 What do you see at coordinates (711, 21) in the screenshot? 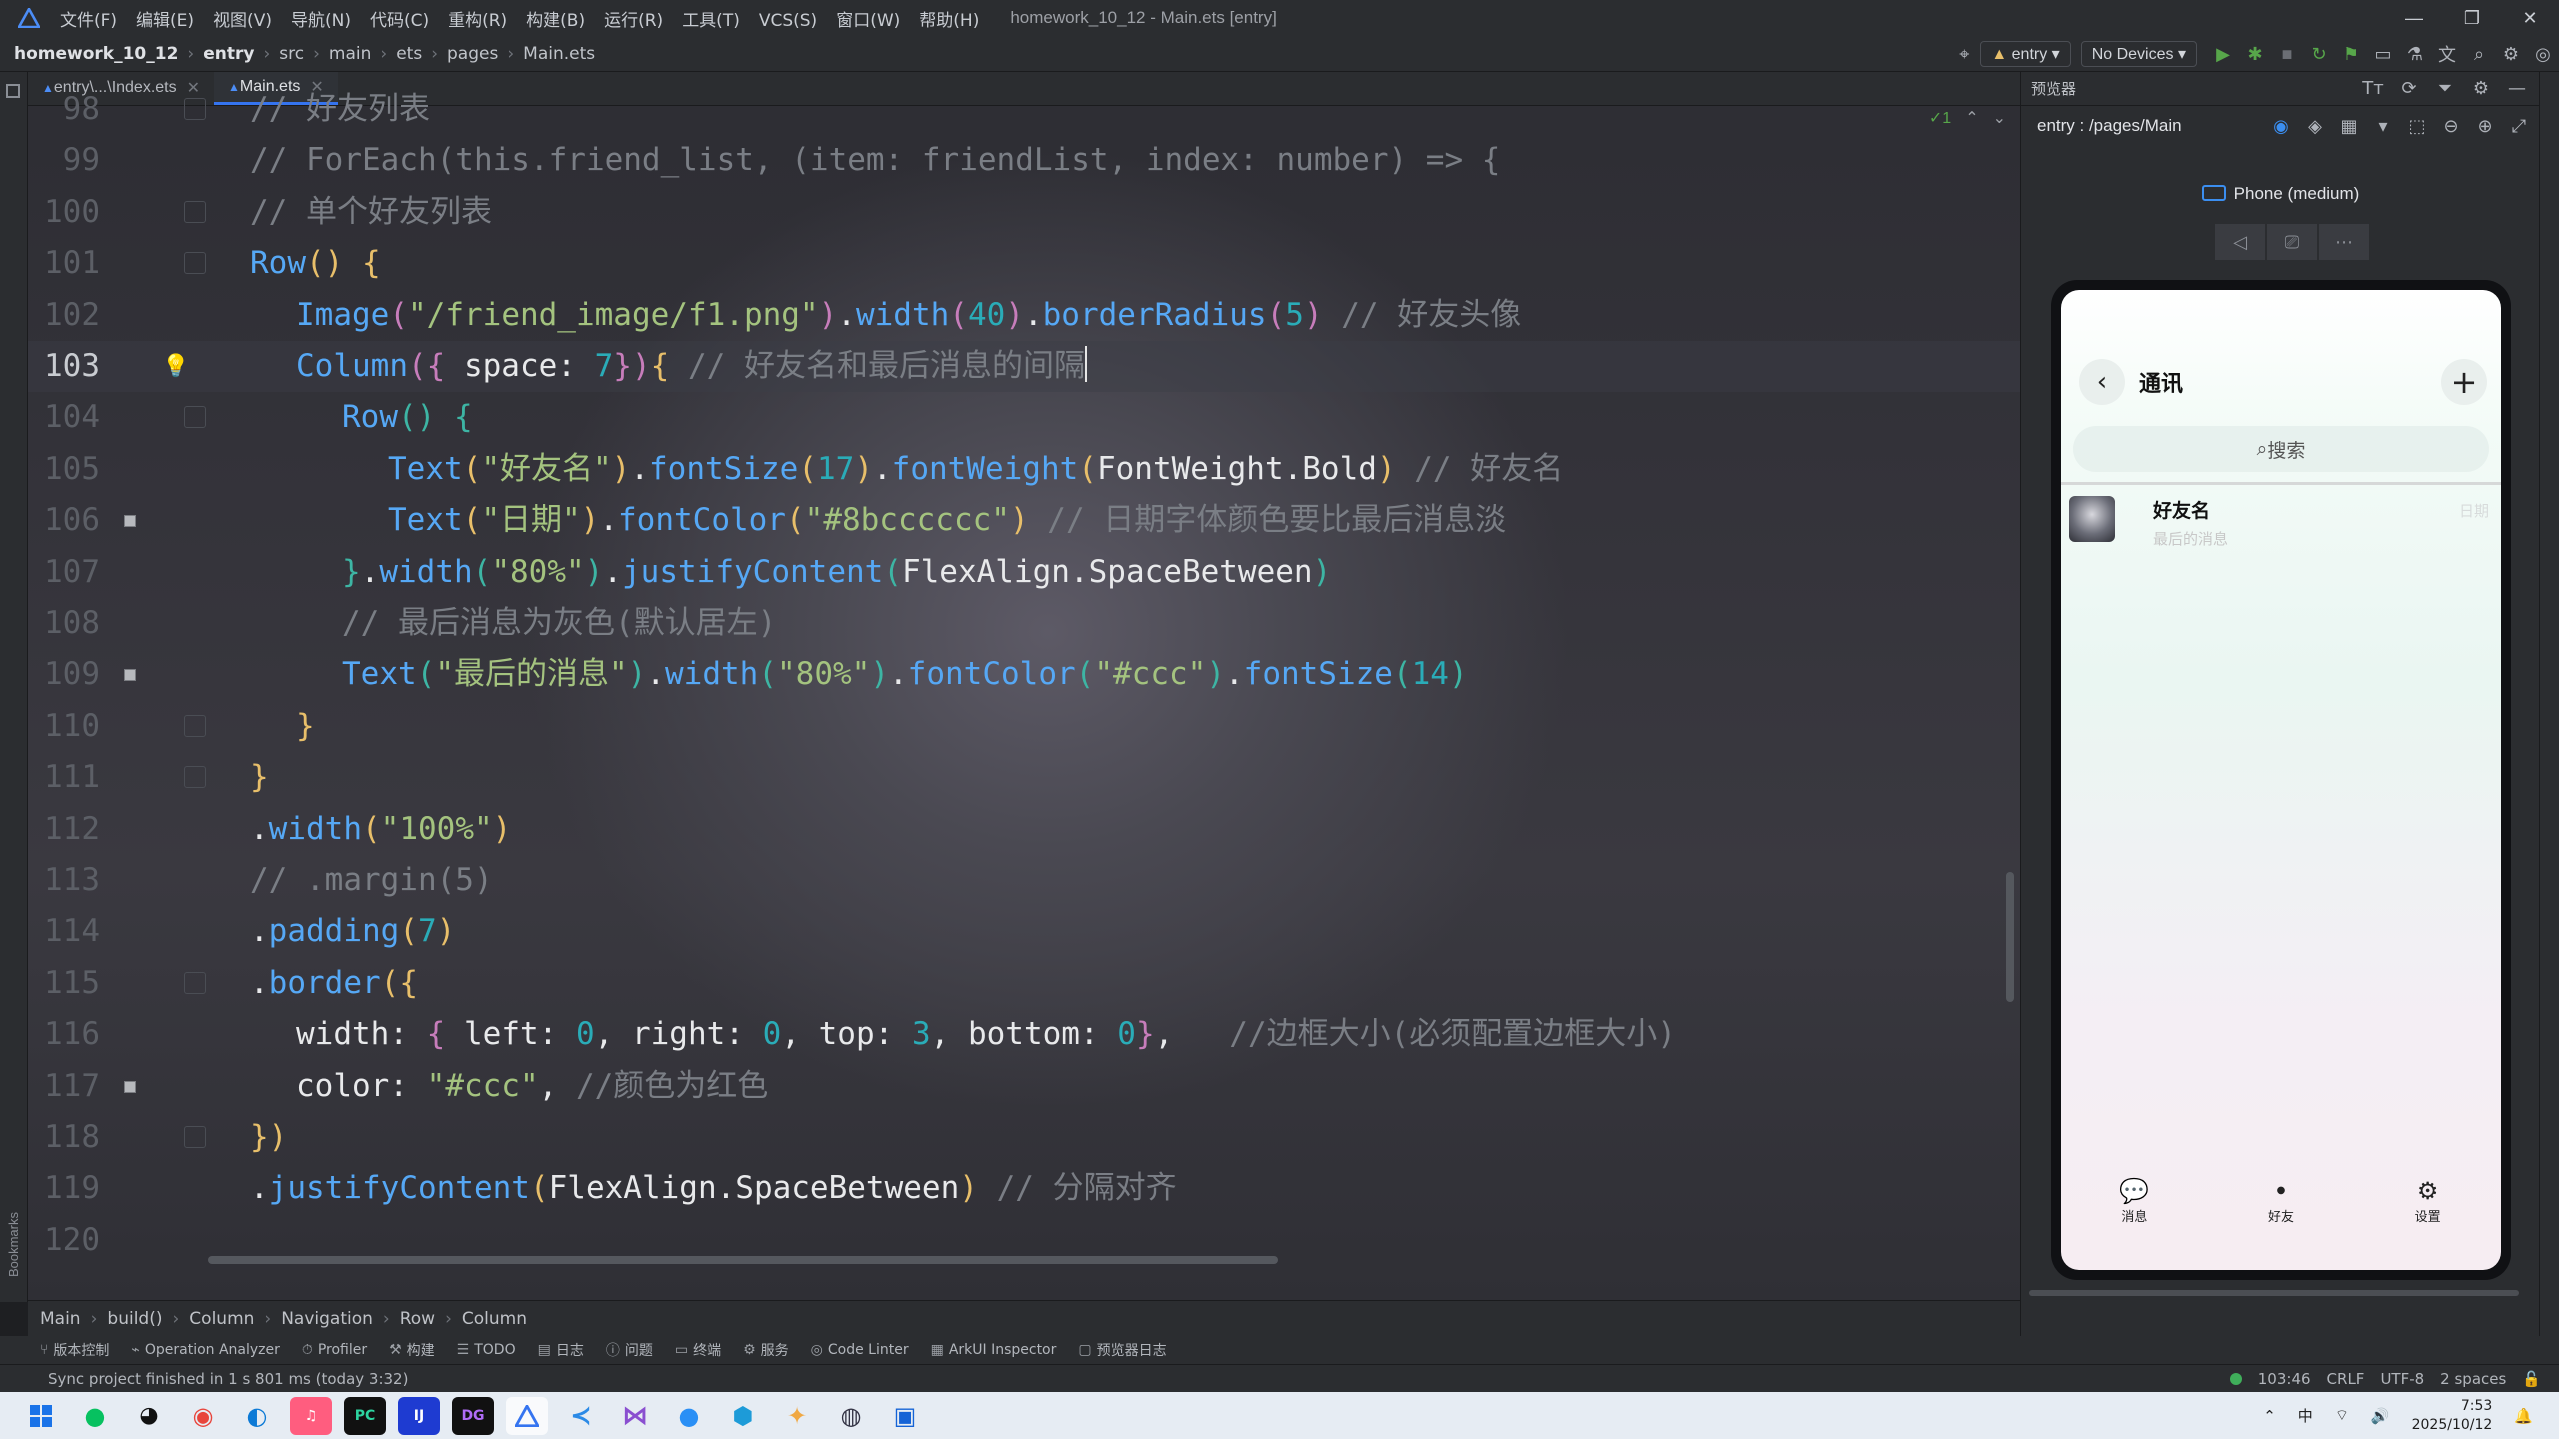
I see `menu-item: 工具(T)` at bounding box center [711, 21].